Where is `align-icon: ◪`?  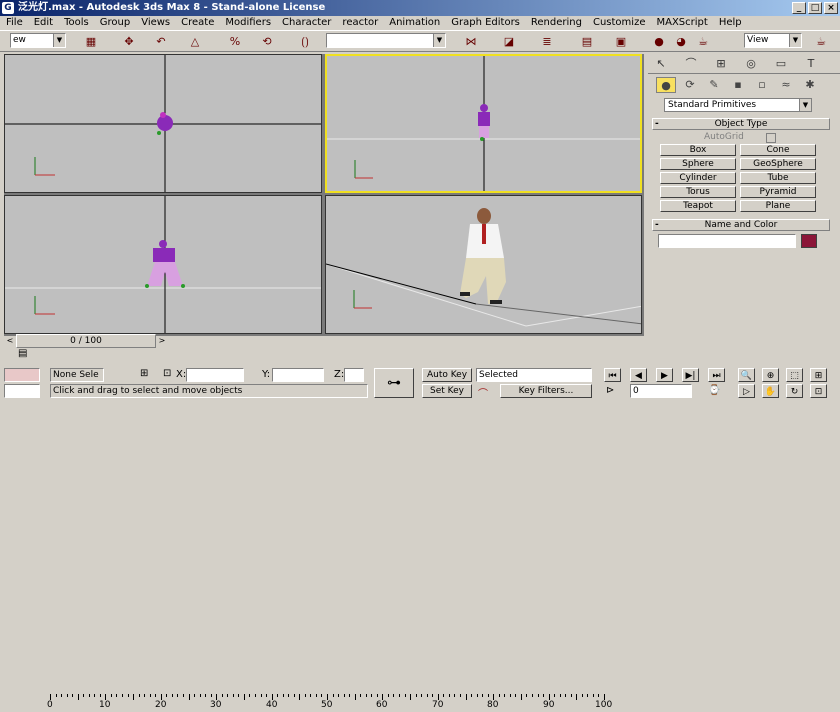 align-icon: ◪ is located at coordinates (509, 42).